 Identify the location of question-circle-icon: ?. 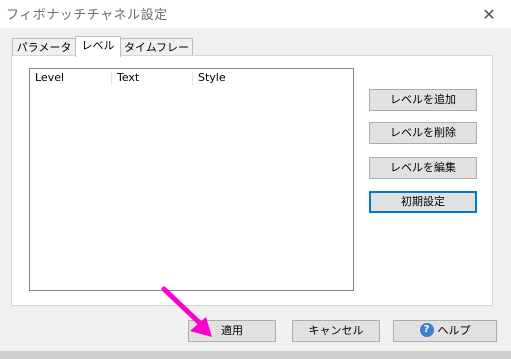
(426, 330).